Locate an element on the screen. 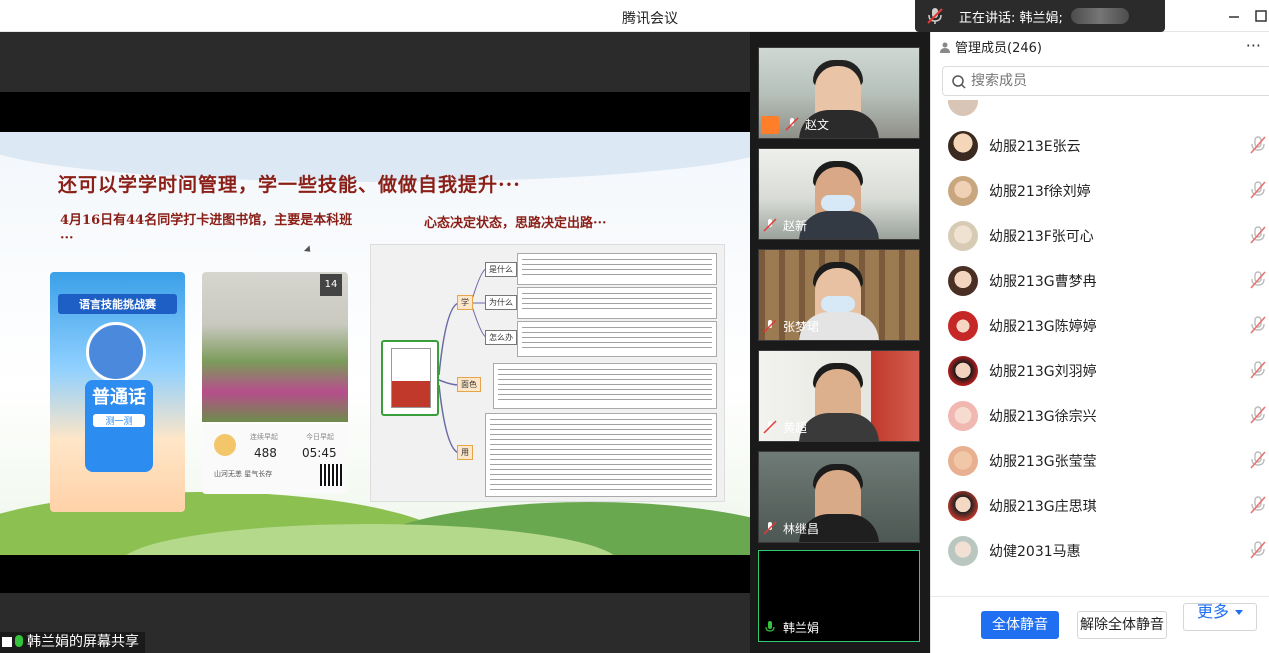 The height and width of the screenshot is (653, 1269). more-button-label: 更多 is located at coordinates (1212, 611).